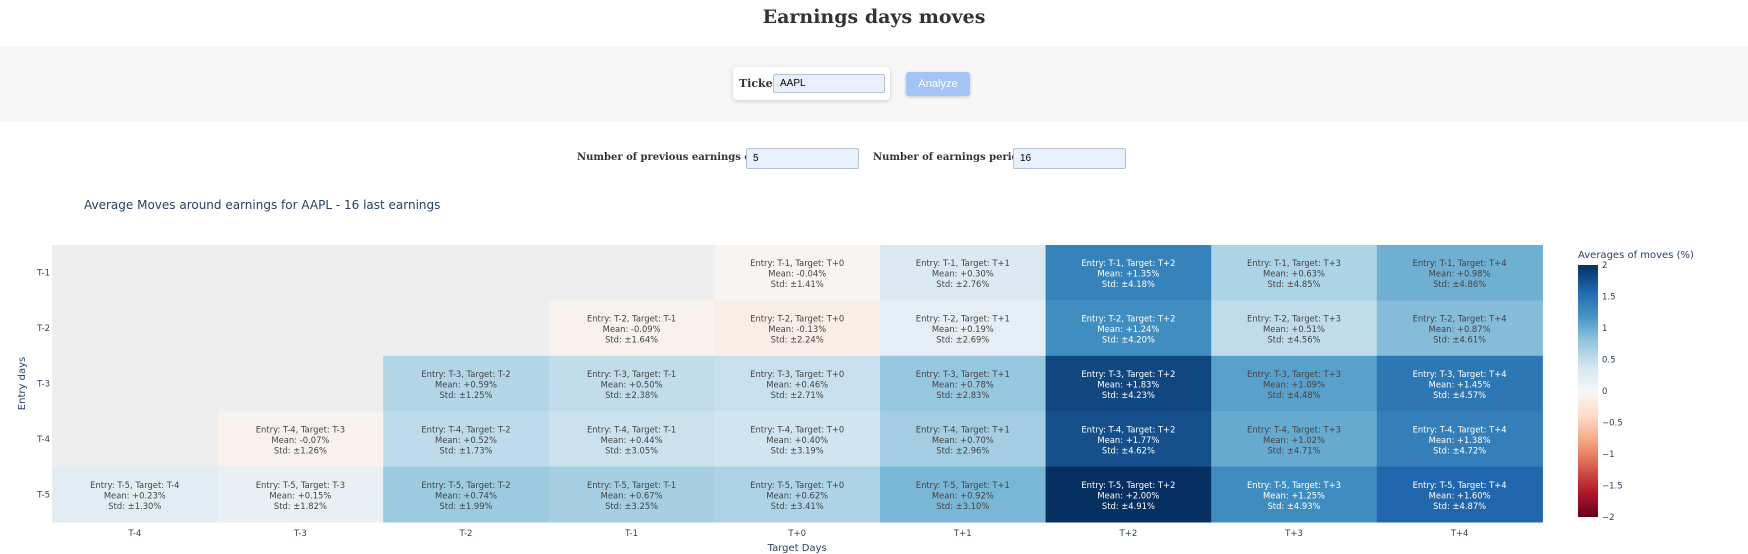 This screenshot has width=1748, height=554. What do you see at coordinates (1128, 385) in the screenshot?
I see `cell-mean-label: Mean: +1.83%` at bounding box center [1128, 385].